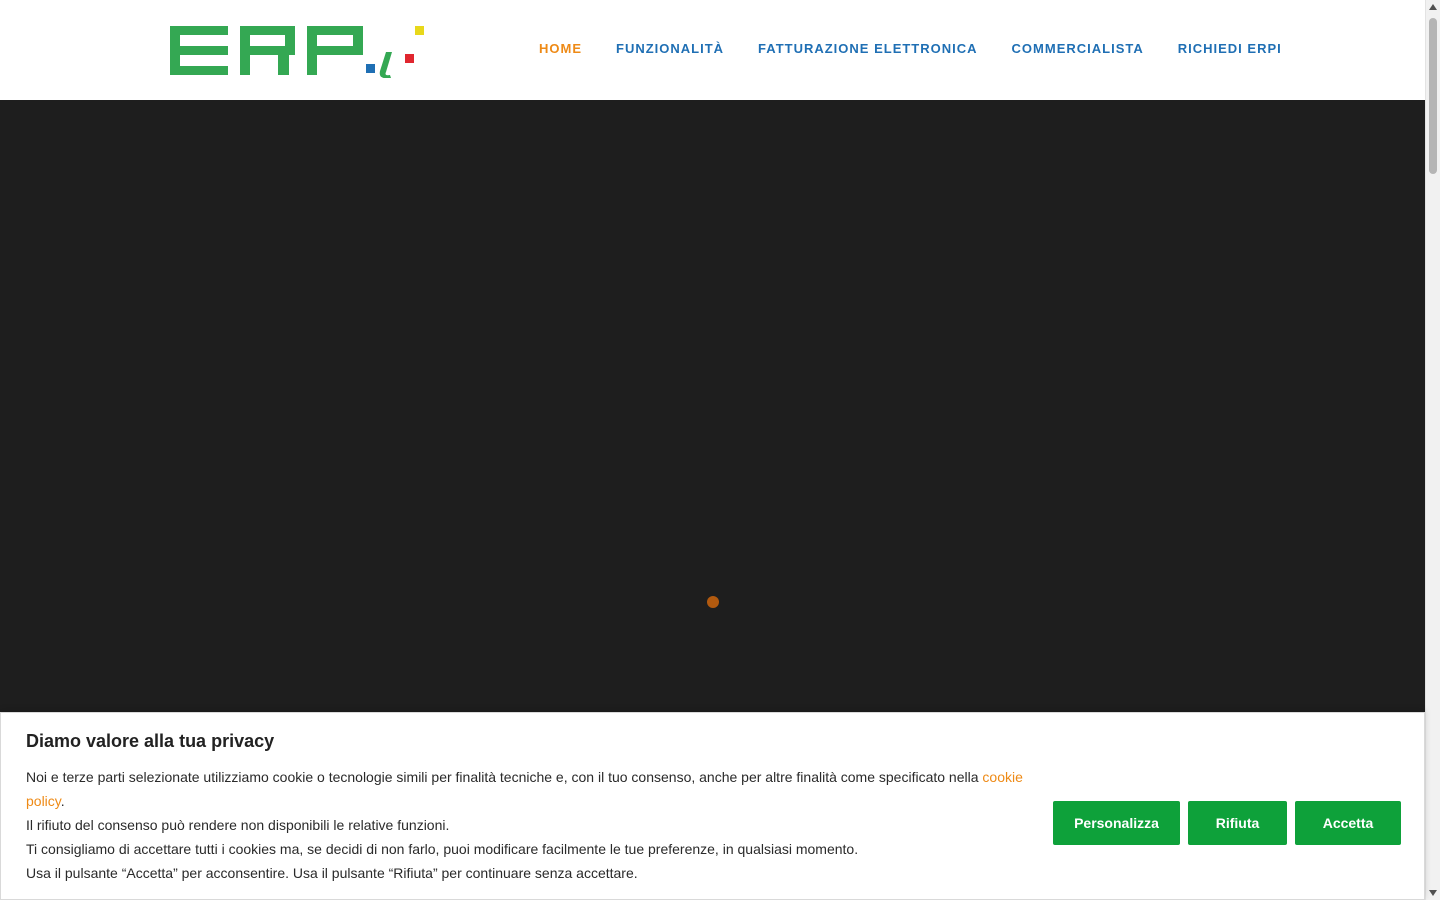 This screenshot has height=900, width=1440. What do you see at coordinates (867, 49) in the screenshot?
I see `nav-fatturazione-elettronica: FATTURAZIONE ELETTRONICA` at bounding box center [867, 49].